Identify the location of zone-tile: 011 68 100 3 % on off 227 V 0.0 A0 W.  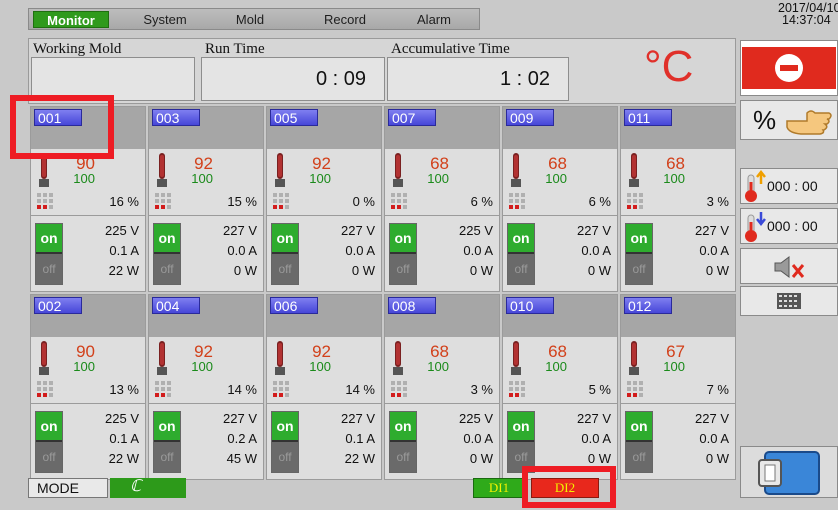
(678, 199).